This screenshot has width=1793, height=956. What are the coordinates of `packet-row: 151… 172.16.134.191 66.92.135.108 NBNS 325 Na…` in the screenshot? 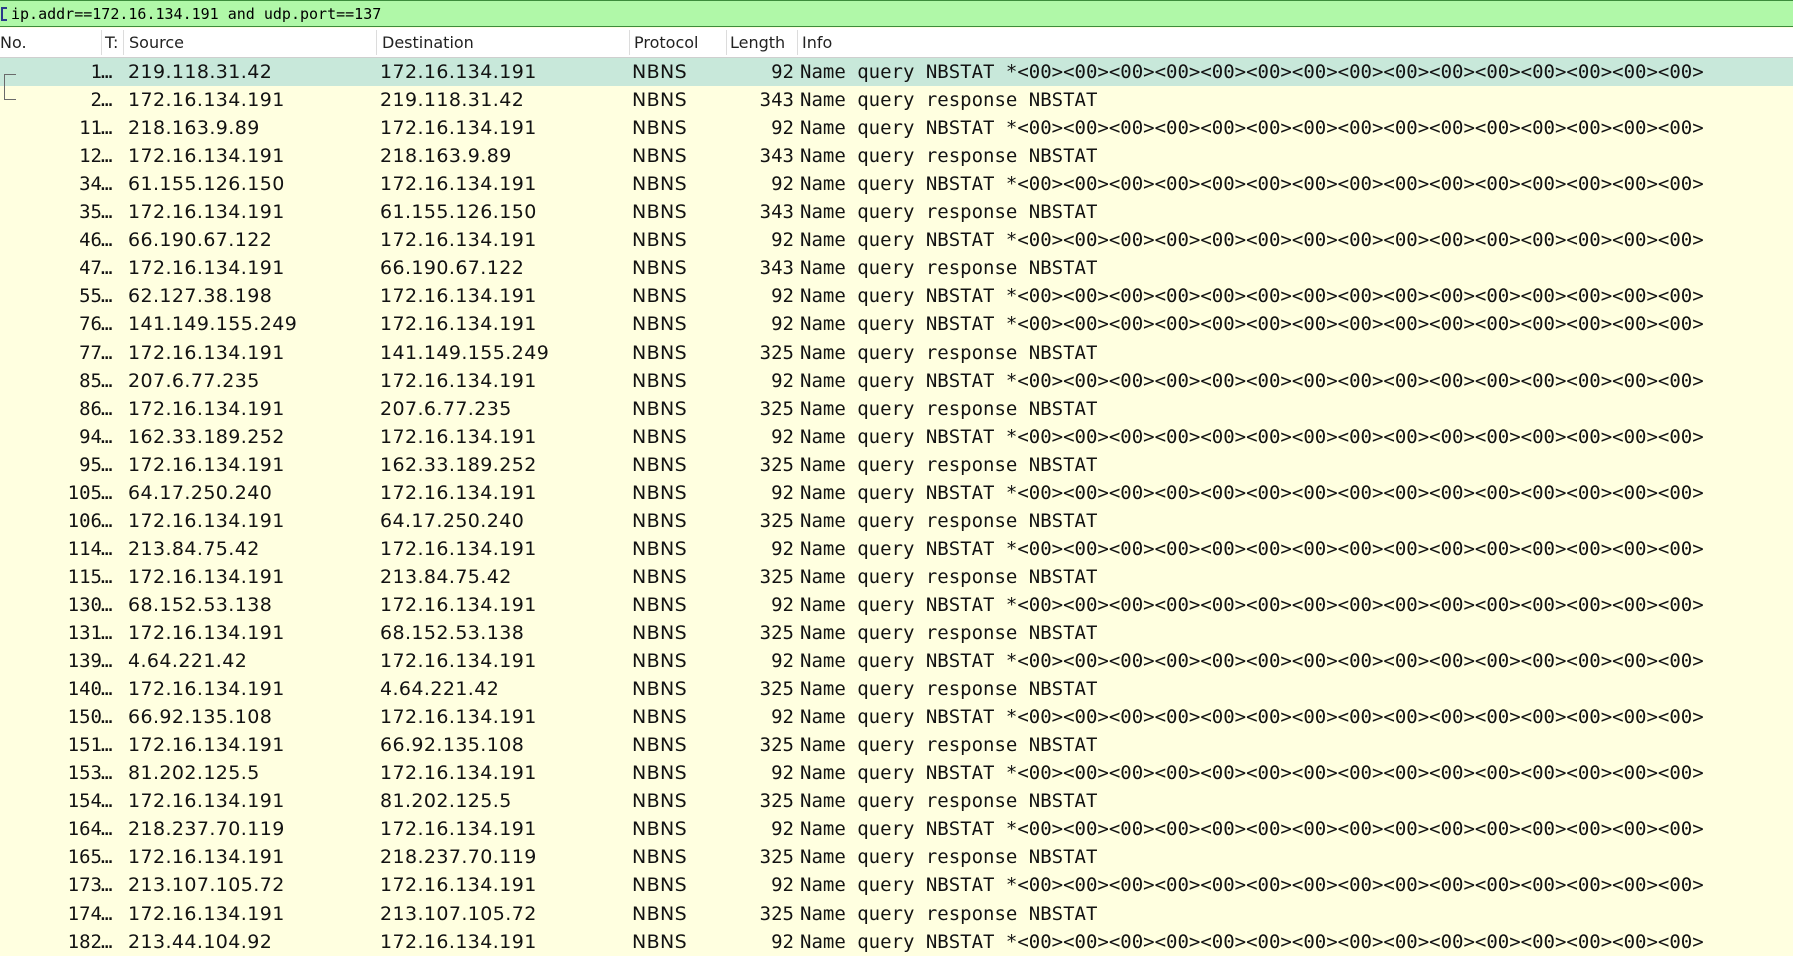 It's located at (896, 745).